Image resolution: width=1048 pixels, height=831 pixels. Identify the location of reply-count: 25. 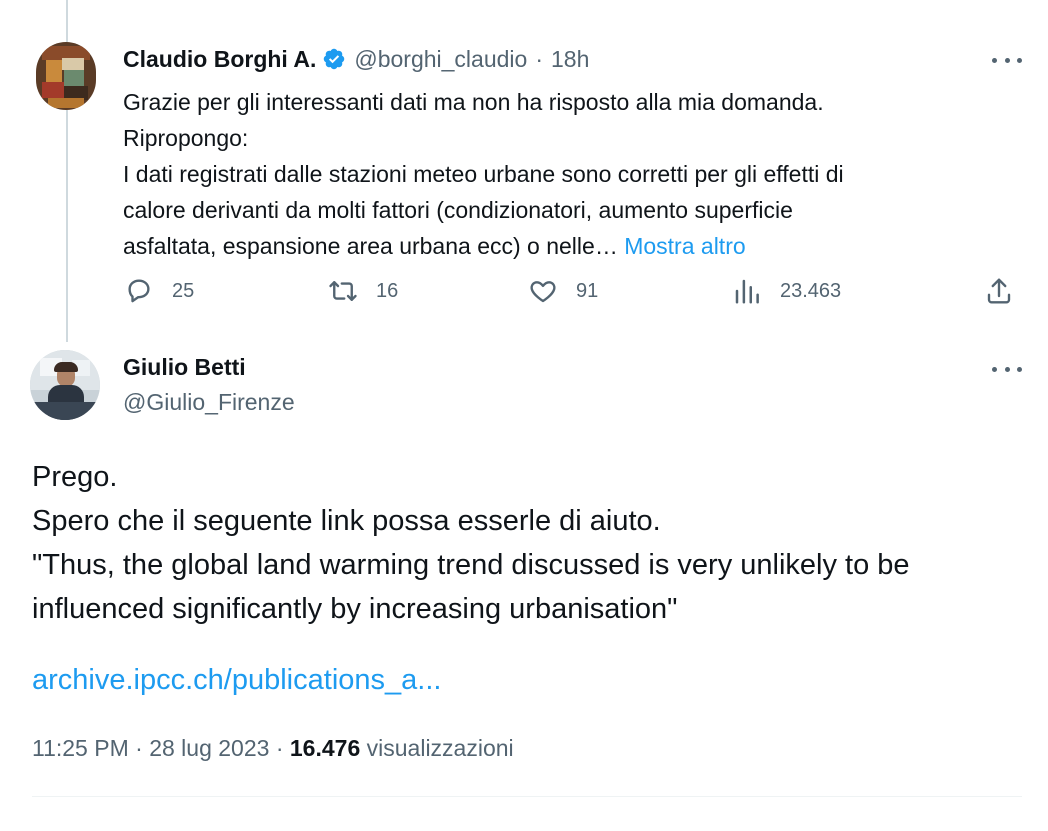
(183, 290).